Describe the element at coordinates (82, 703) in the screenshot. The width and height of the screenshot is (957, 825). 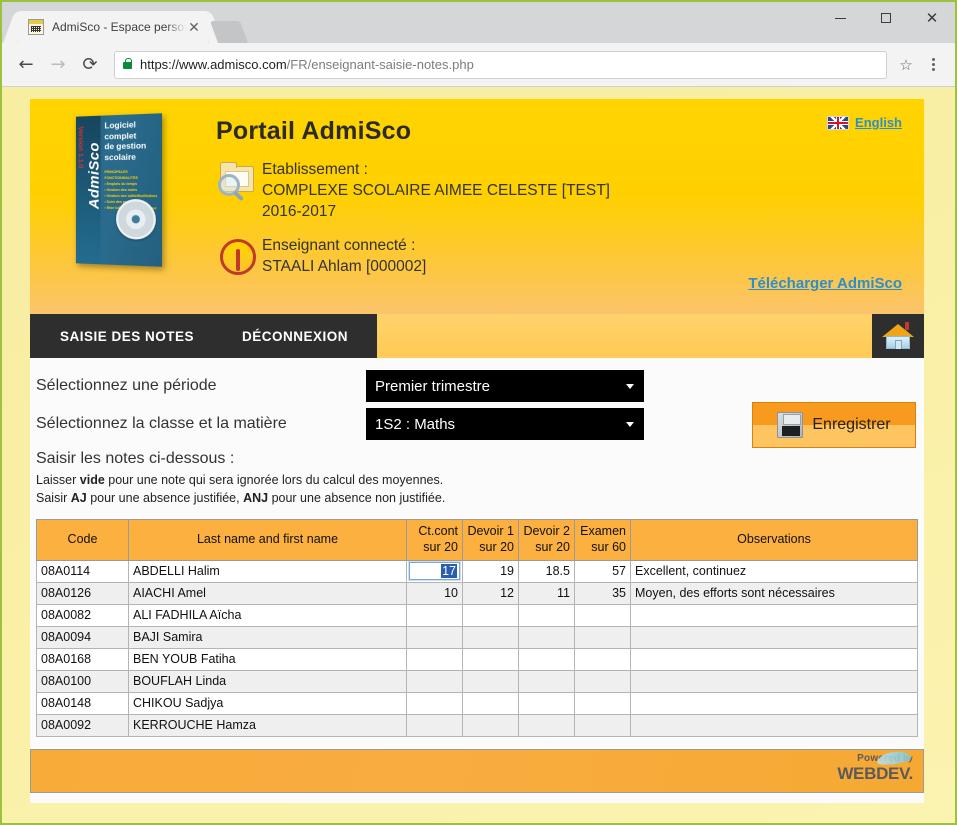
I see `cell-code: 08A0148` at that location.